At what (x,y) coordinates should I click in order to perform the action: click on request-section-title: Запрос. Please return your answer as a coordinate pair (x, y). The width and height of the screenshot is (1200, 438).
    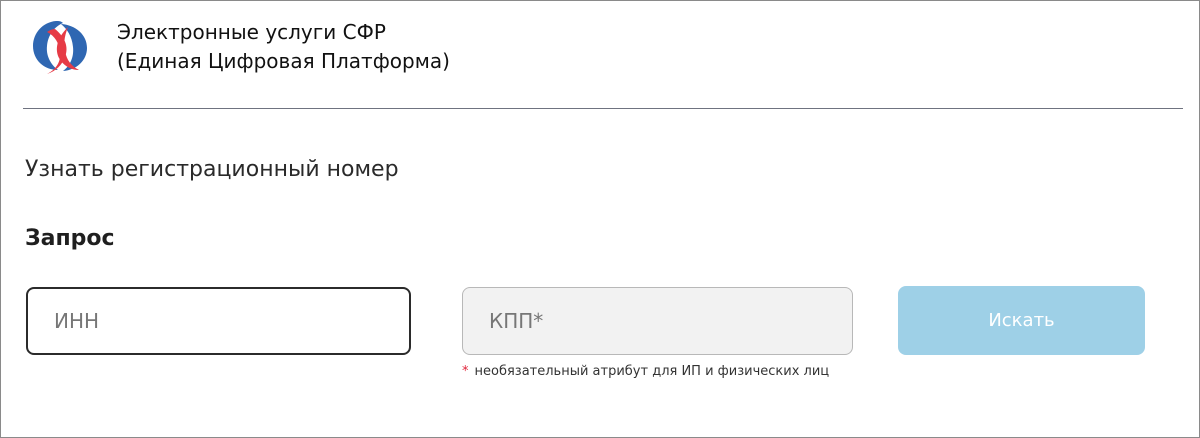
    Looking at the image, I should click on (70, 238).